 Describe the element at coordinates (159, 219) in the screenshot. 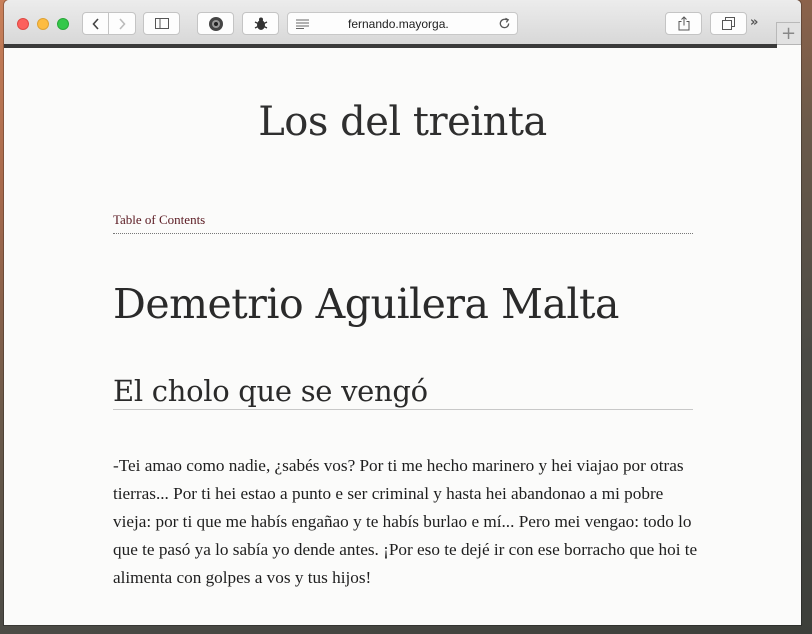

I see `toc-label: Table of Contents` at that location.